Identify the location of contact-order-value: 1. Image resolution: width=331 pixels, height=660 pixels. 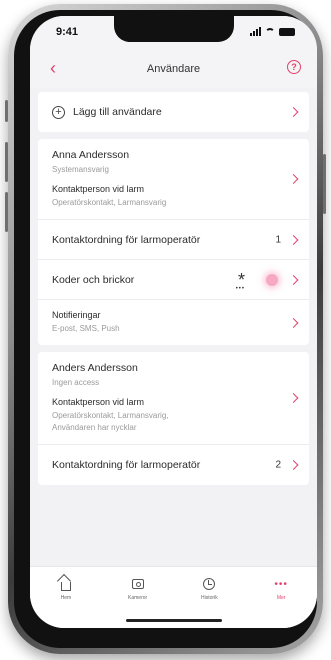
(278, 239).